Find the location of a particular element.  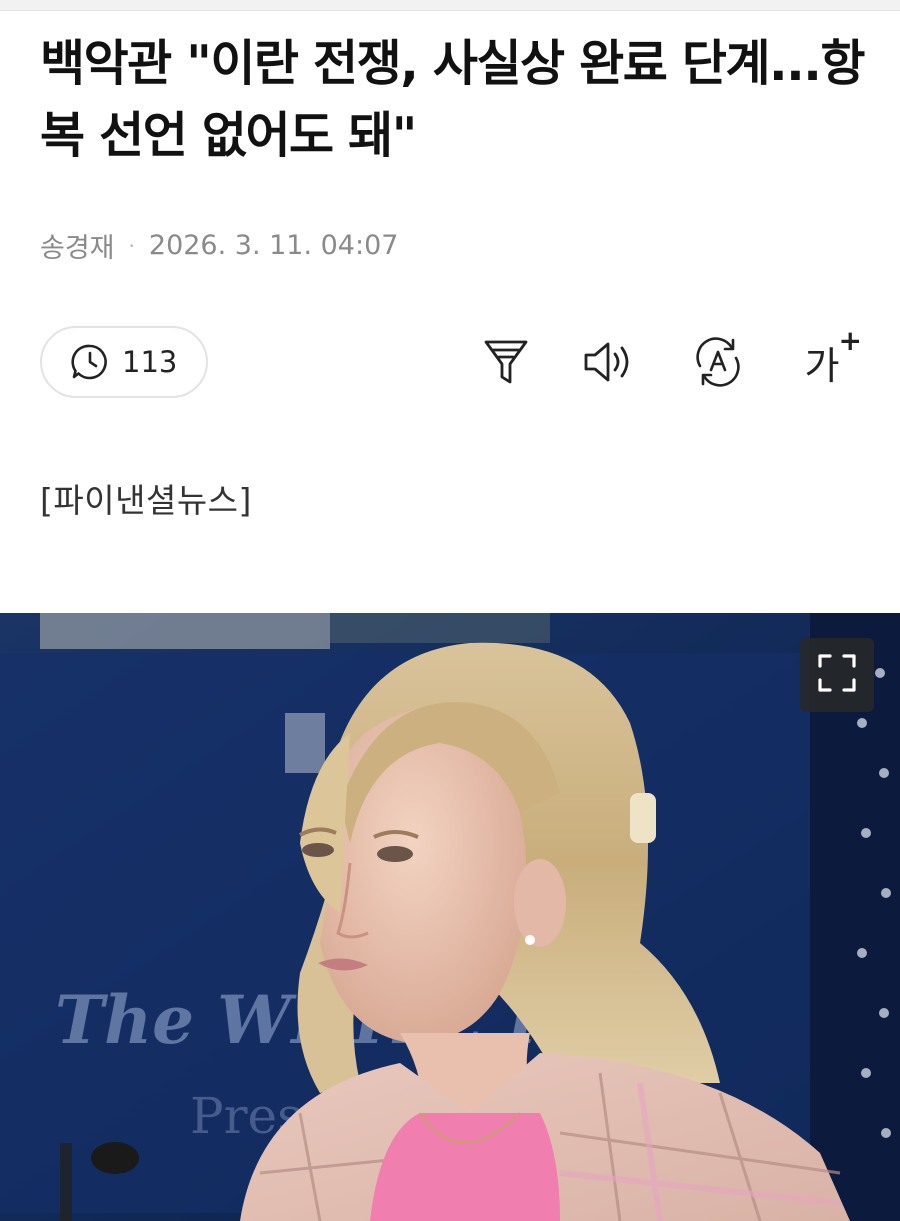

listen-button is located at coordinates (610, 362).